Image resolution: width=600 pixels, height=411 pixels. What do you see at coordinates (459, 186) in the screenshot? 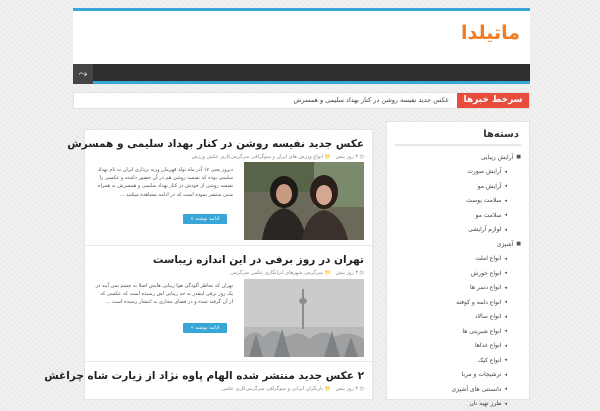
I see `sidebar-category-item: ◂آرایش مو` at bounding box center [459, 186].